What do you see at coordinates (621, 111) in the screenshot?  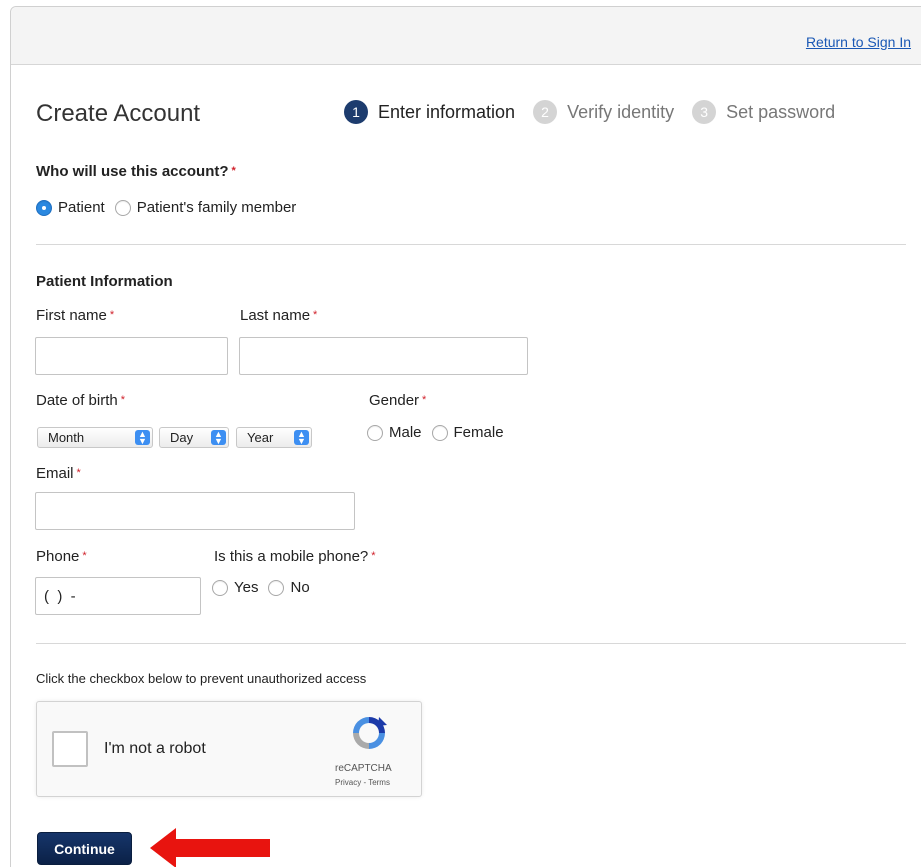 I see `step-label: Verify identity` at bounding box center [621, 111].